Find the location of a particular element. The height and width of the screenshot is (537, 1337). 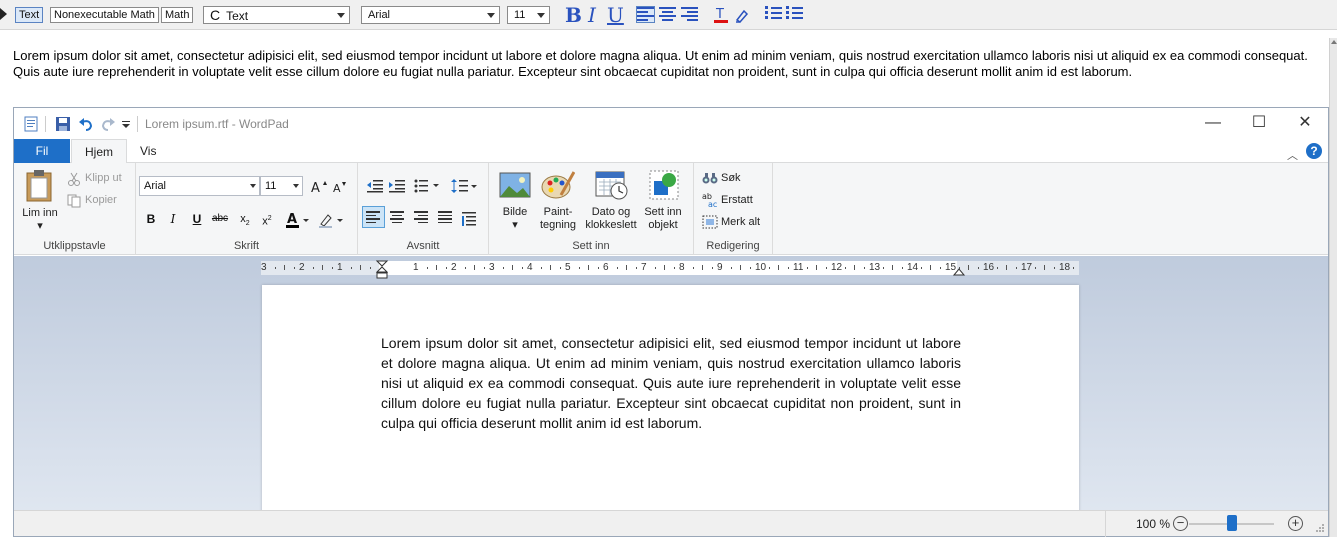

align-center-button is located at coordinates (397, 217).